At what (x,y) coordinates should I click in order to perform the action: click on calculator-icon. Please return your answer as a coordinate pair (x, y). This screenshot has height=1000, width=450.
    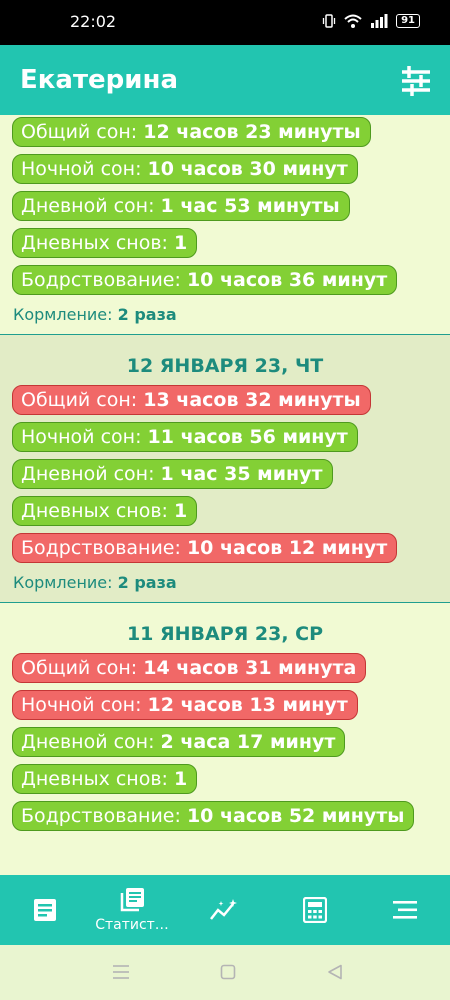
    Looking at the image, I should click on (315, 910).